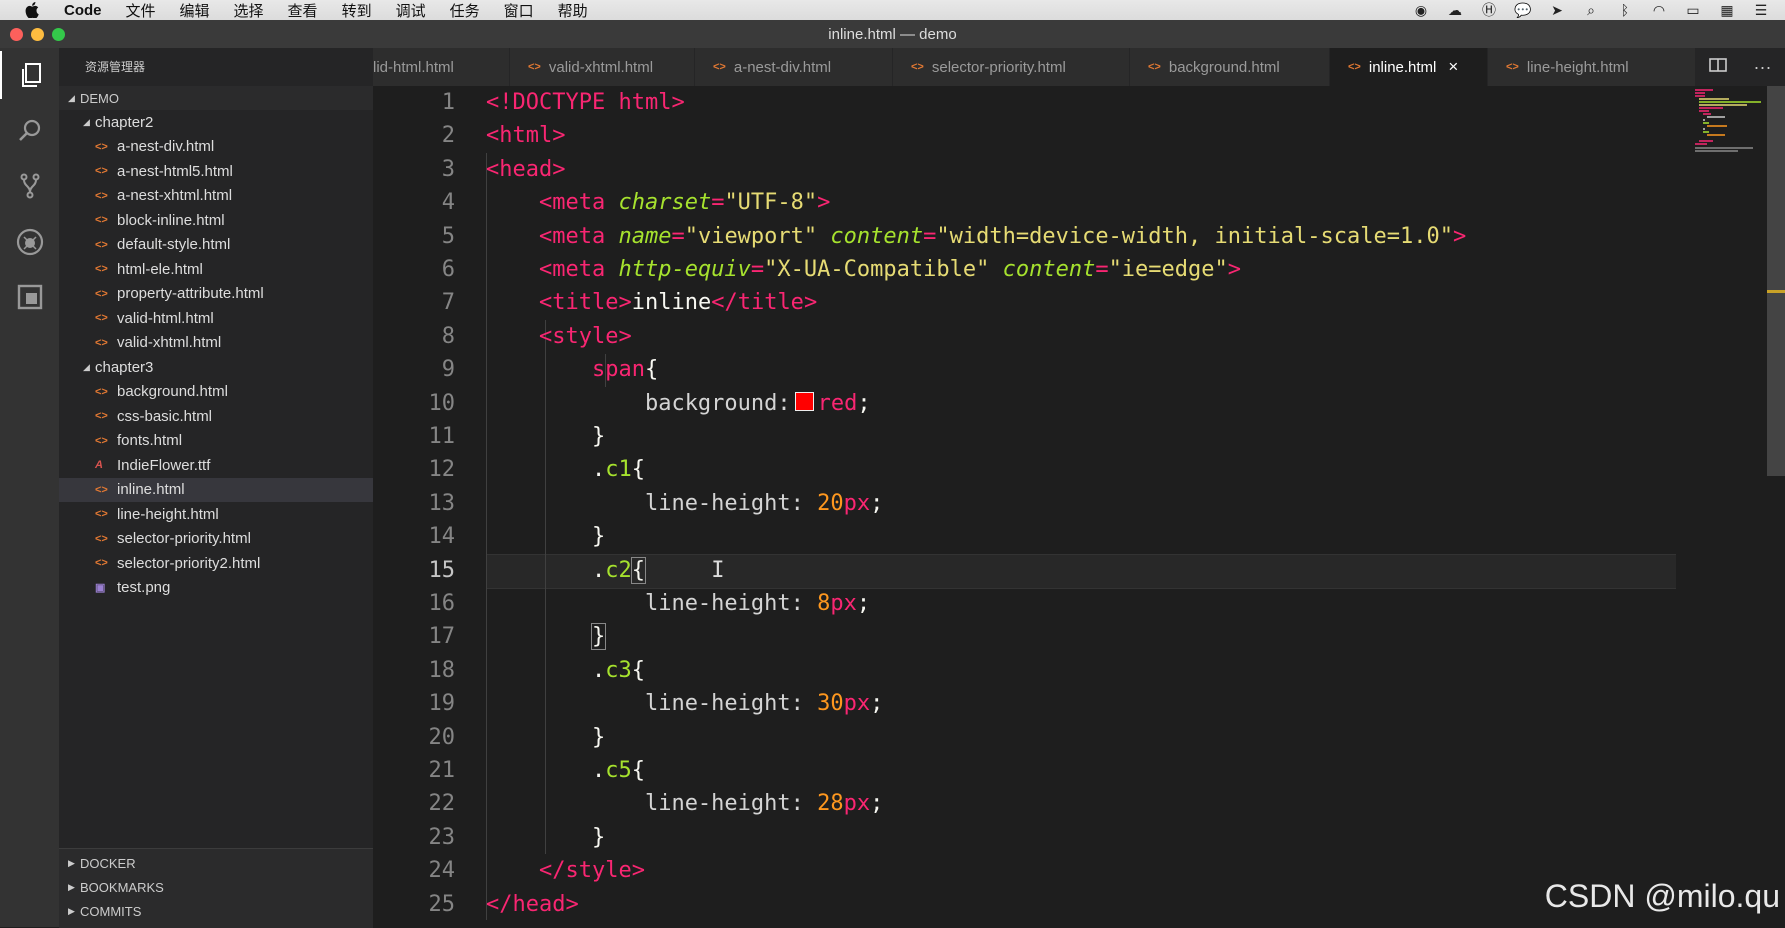 The image size is (1785, 928). I want to click on tree-file: <> html-ele.html, so click(216, 269).